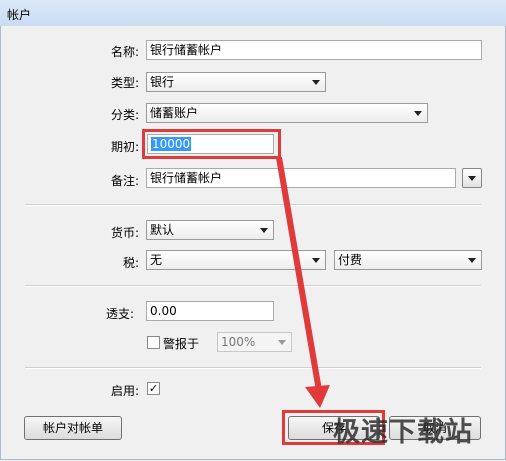 The image size is (506, 461). Describe the element at coordinates (303, 282) in the screenshot. I see `annotation-arrow` at that location.